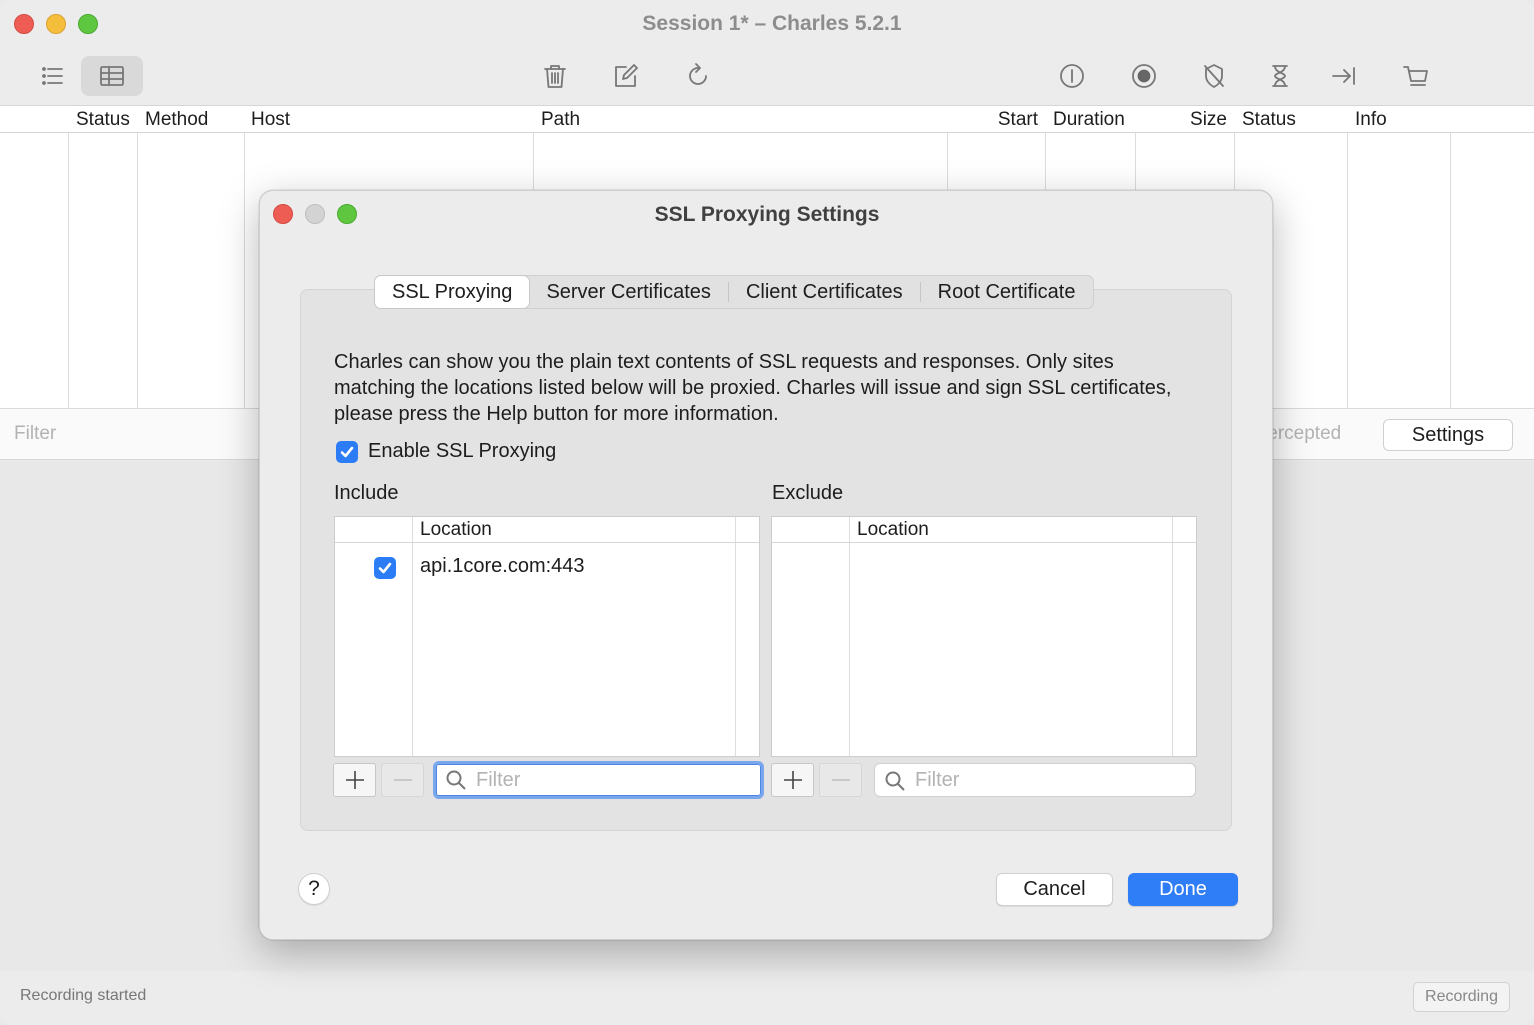 Image resolution: width=1534 pixels, height=1025 pixels. What do you see at coordinates (502, 566) in the screenshot?
I see `include-row-location: api.1core.com:443` at bounding box center [502, 566].